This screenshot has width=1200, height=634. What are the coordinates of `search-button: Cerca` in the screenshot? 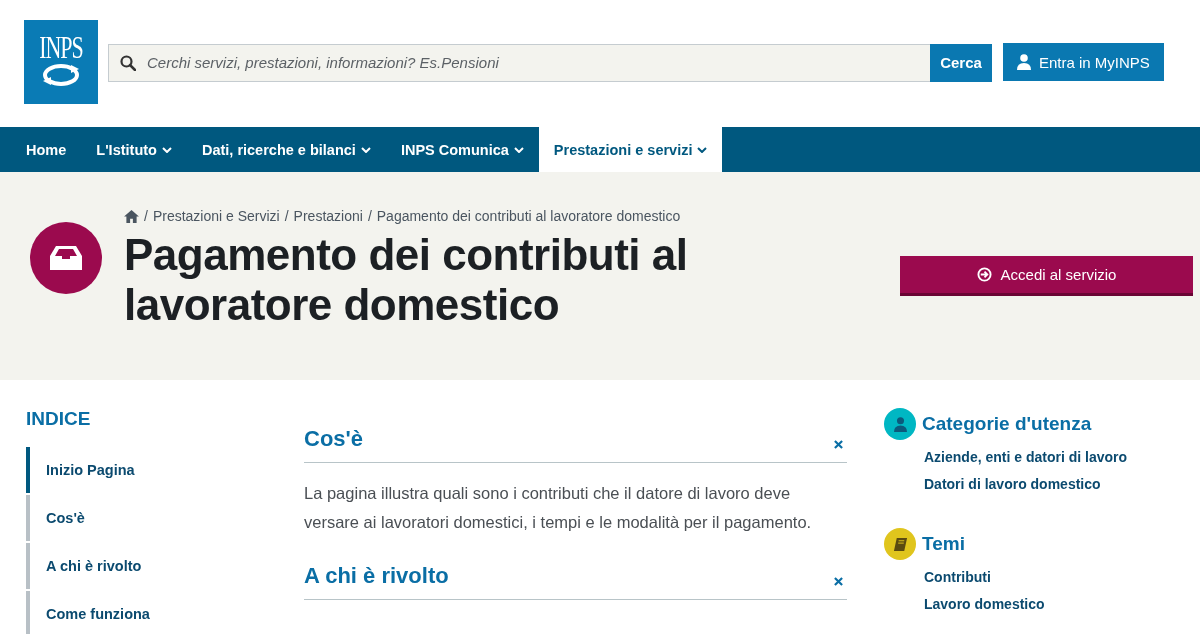 It's located at (961, 62).